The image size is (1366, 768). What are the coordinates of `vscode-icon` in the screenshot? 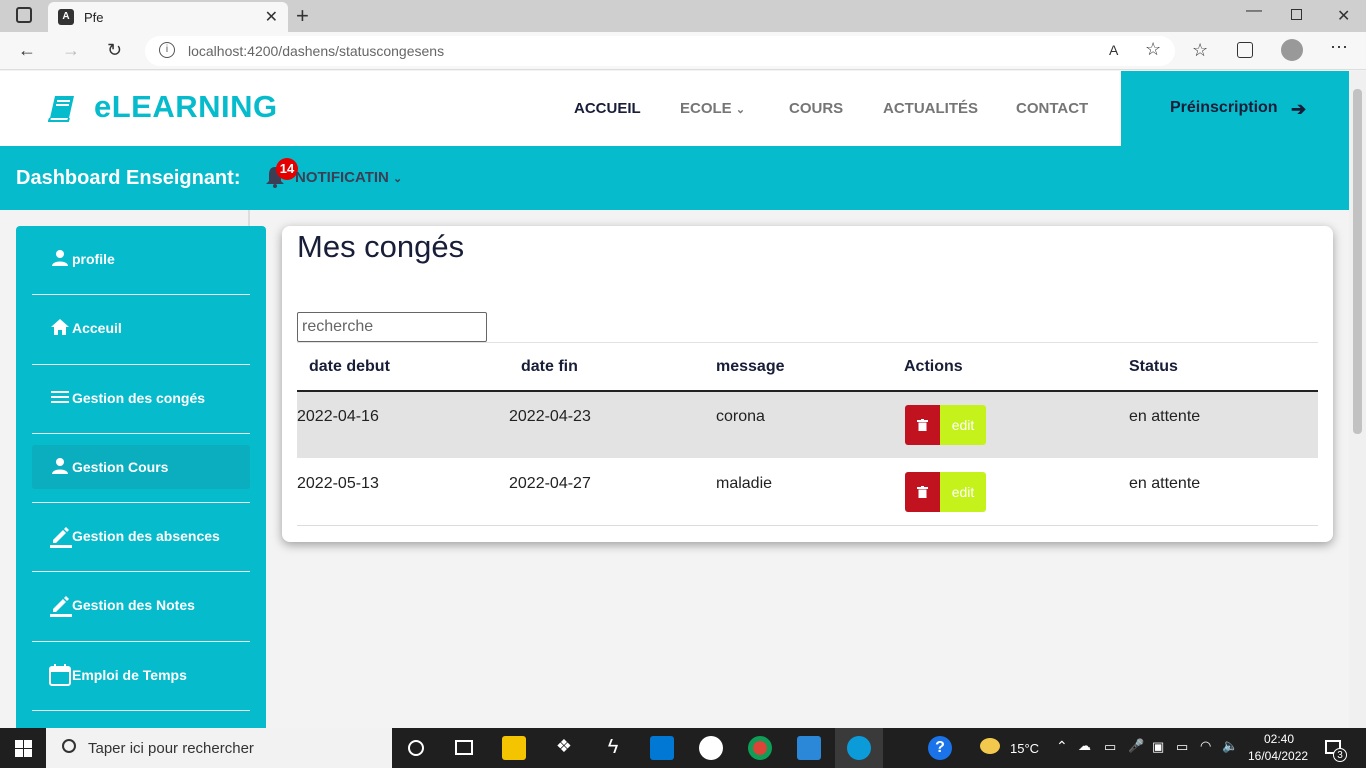 It's located at (662, 748).